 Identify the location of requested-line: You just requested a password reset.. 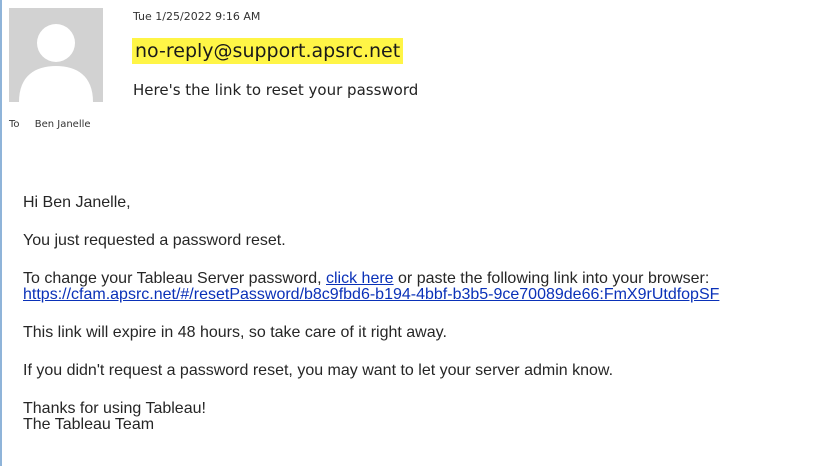
(154, 240).